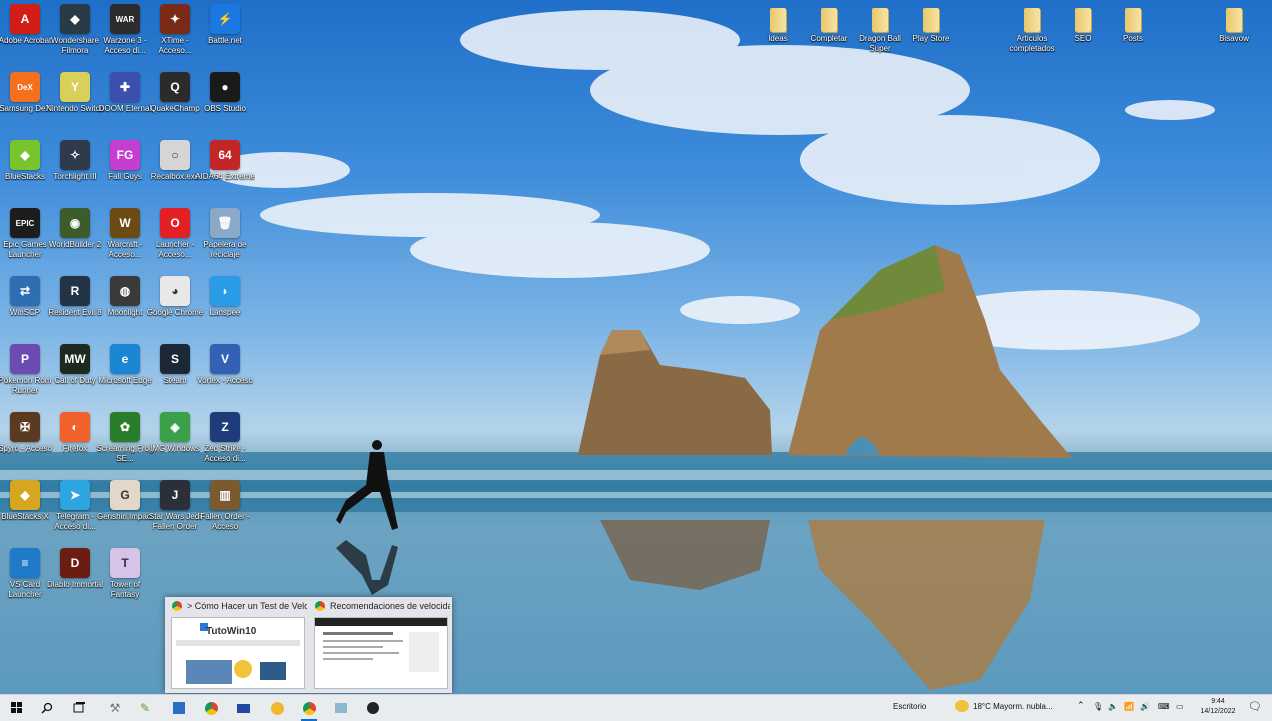  What do you see at coordinates (75, 495) in the screenshot?
I see `telegram-icon: ➤` at bounding box center [75, 495].